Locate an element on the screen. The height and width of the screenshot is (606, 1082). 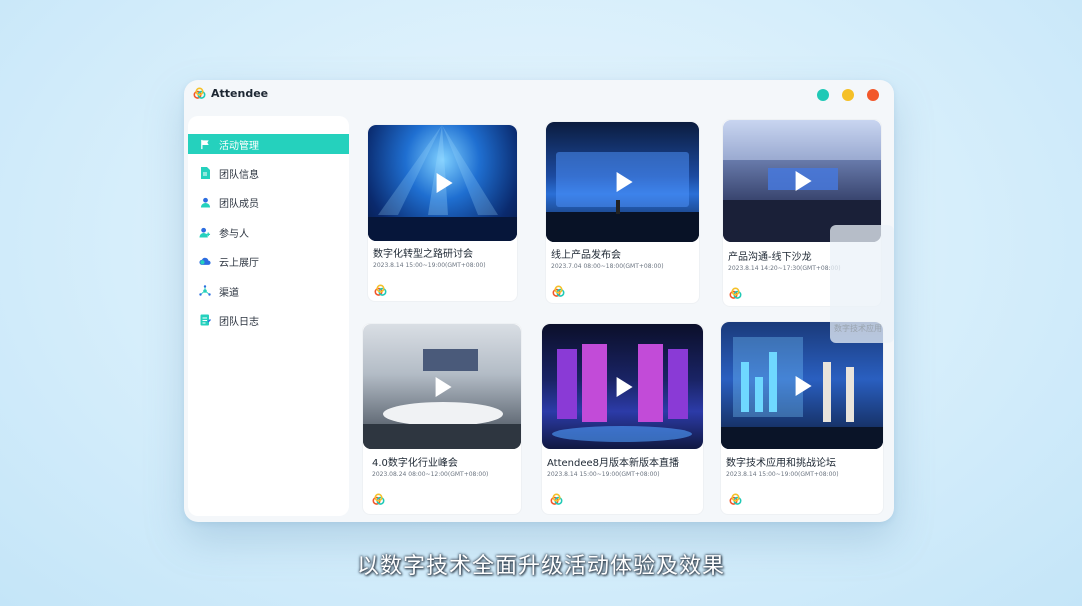
sidebar-item-label: 活动管理 is located at coordinates (239, 146).